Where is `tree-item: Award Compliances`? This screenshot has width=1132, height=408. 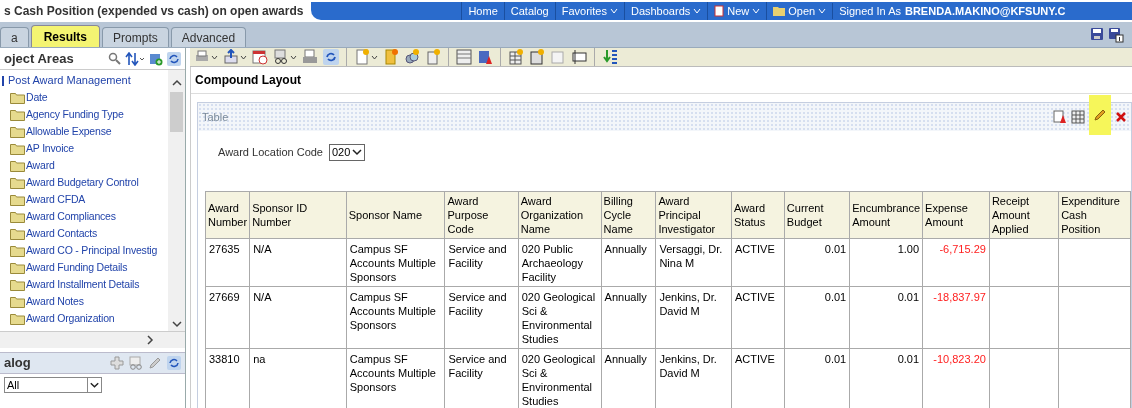
tree-item: Award Compliances is located at coordinates (84, 216).